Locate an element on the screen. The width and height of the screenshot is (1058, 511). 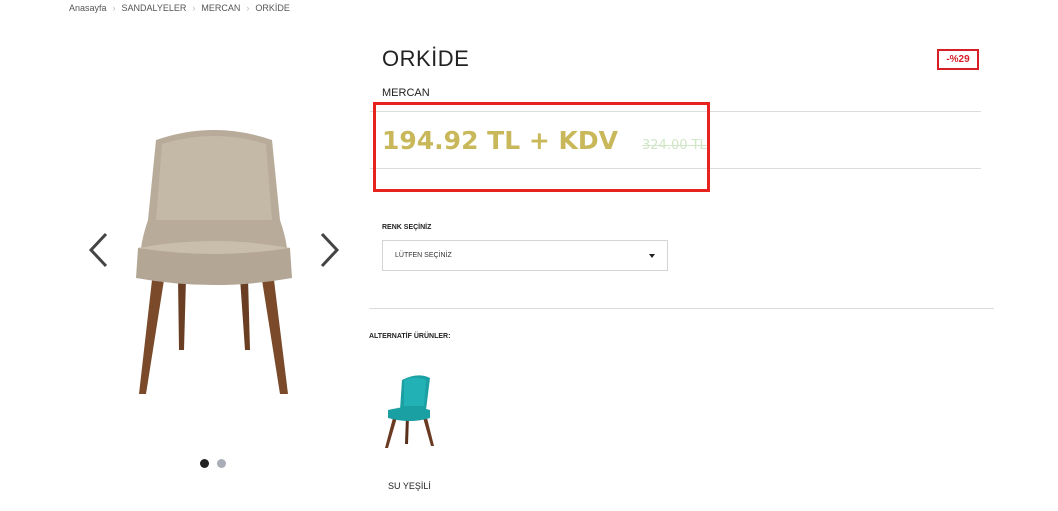
alternative-product-image is located at coordinates (409, 411).